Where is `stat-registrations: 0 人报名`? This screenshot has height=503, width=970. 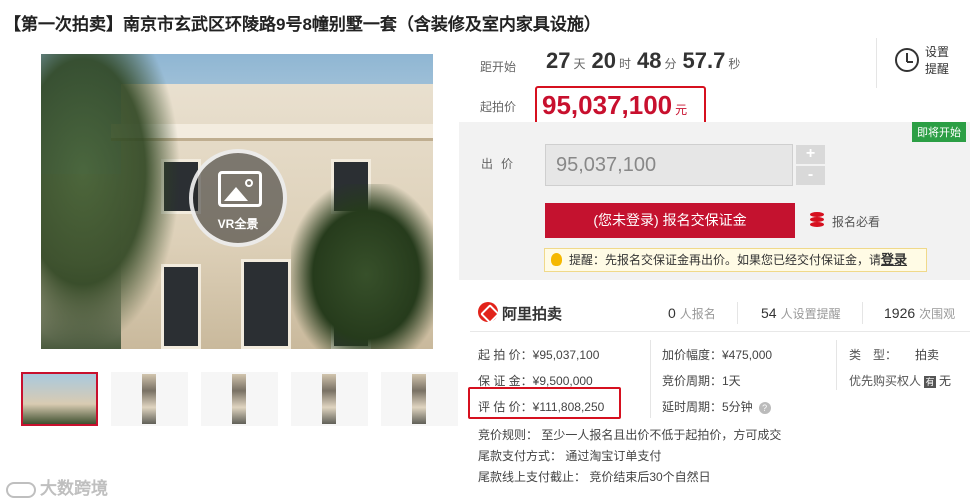 stat-registrations: 0 人报名 is located at coordinates (692, 313).